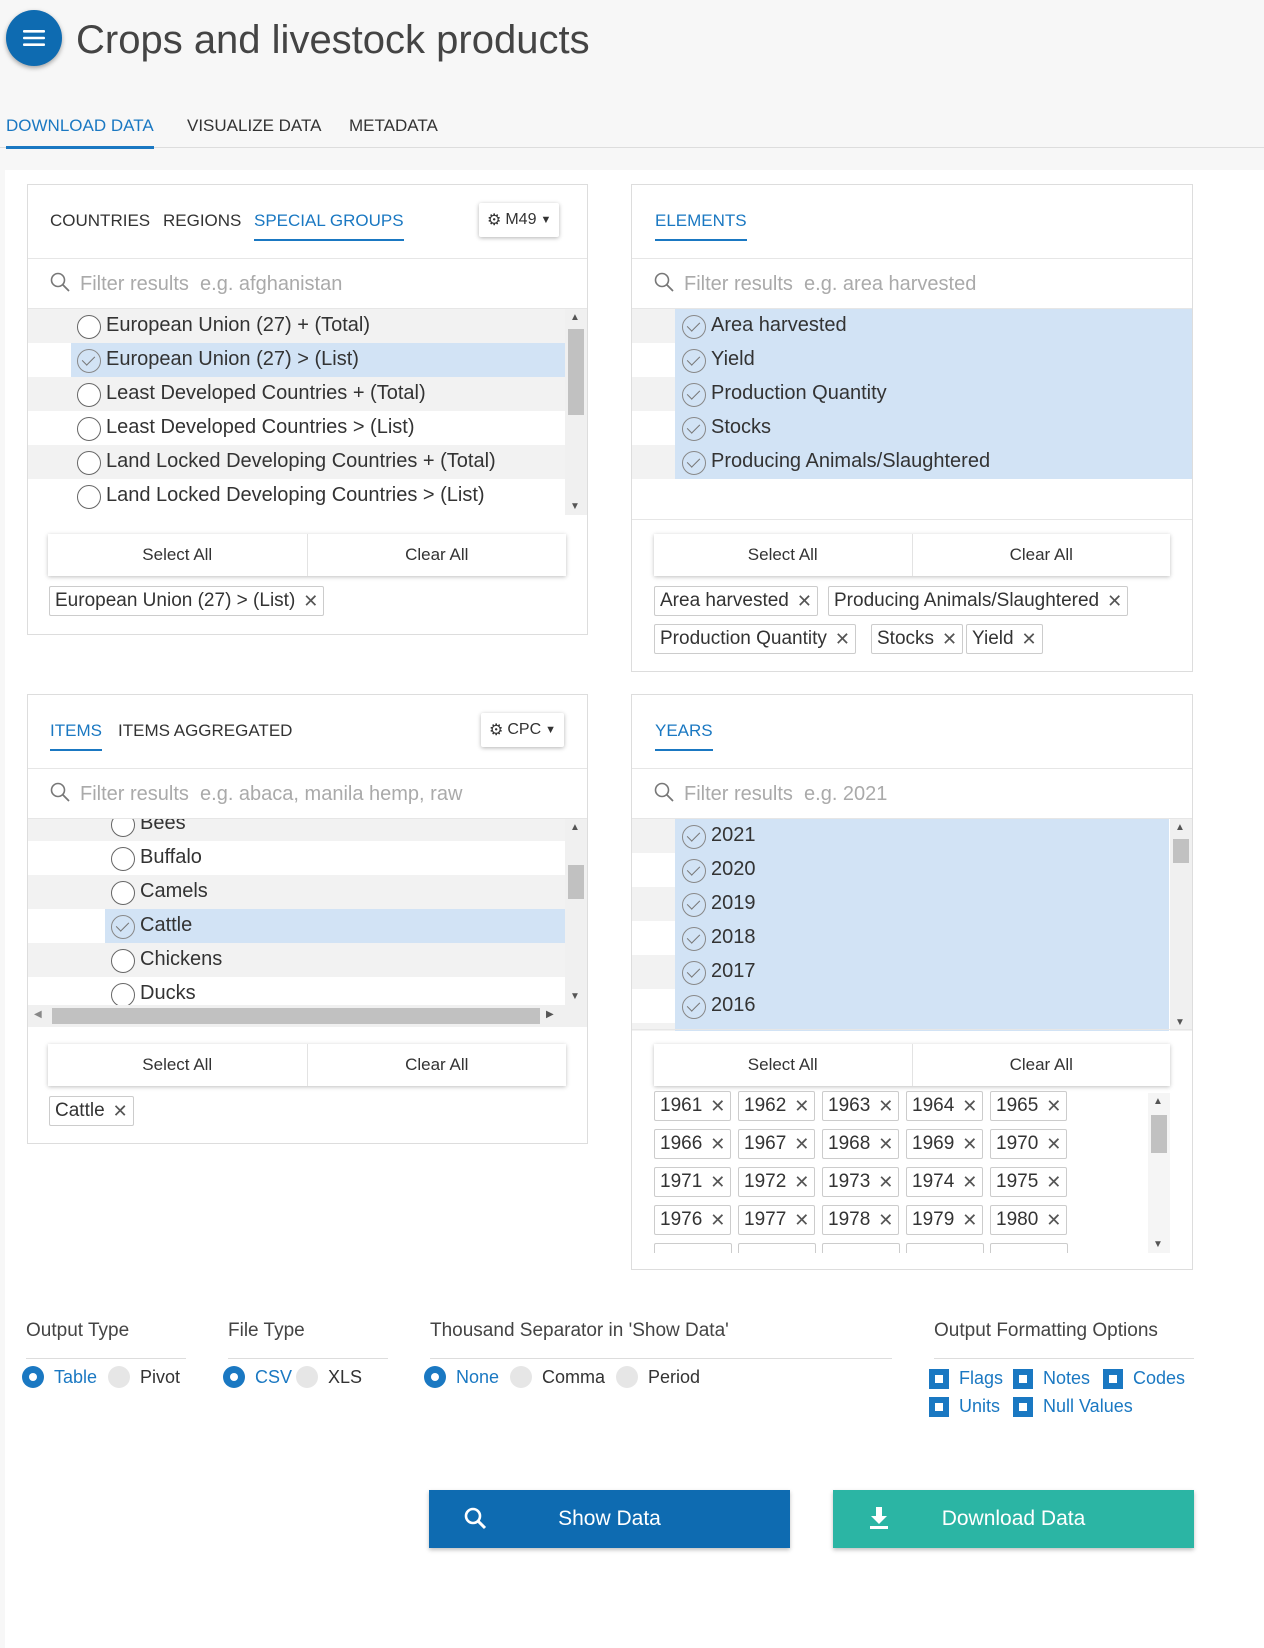 The width and height of the screenshot is (1264, 1648). Describe the element at coordinates (329, 1377) in the screenshot. I see `radio-xls: XLS` at that location.